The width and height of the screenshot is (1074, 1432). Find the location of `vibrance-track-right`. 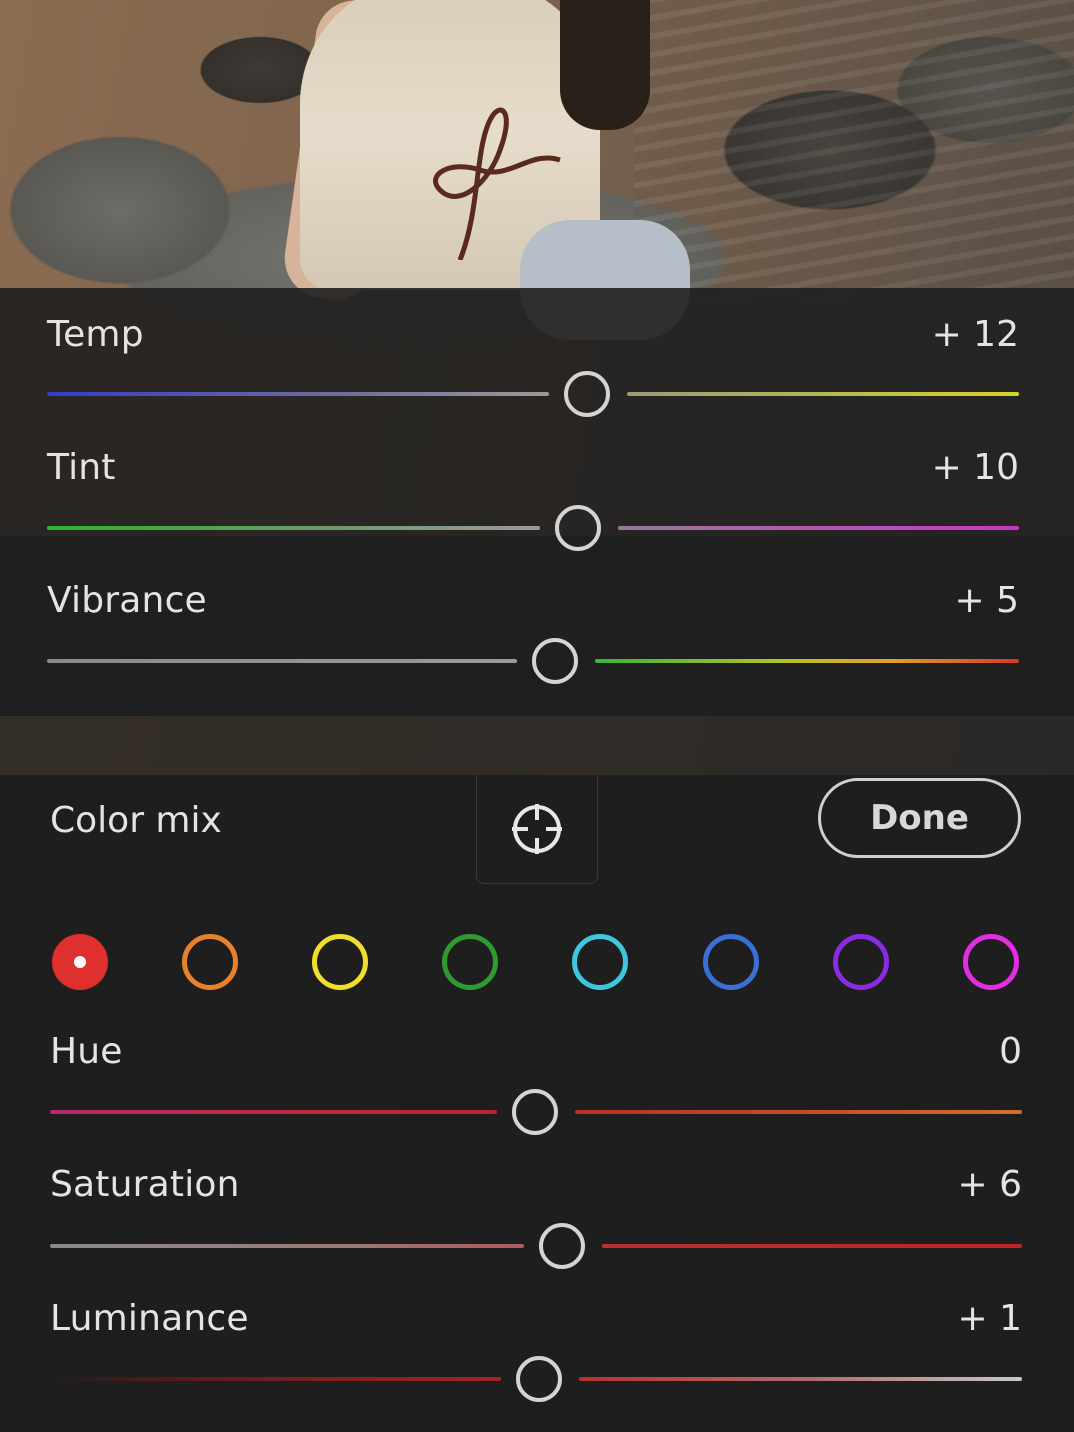

vibrance-track-right is located at coordinates (807, 661).